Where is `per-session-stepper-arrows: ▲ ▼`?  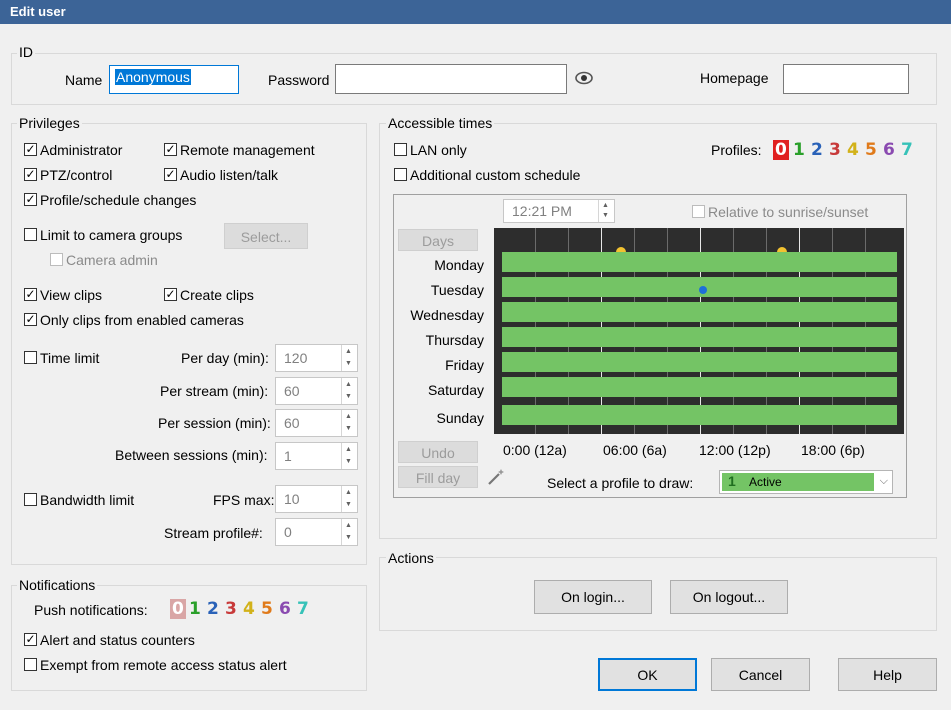
per-session-stepper-arrows: ▲ ▼ is located at coordinates (349, 423).